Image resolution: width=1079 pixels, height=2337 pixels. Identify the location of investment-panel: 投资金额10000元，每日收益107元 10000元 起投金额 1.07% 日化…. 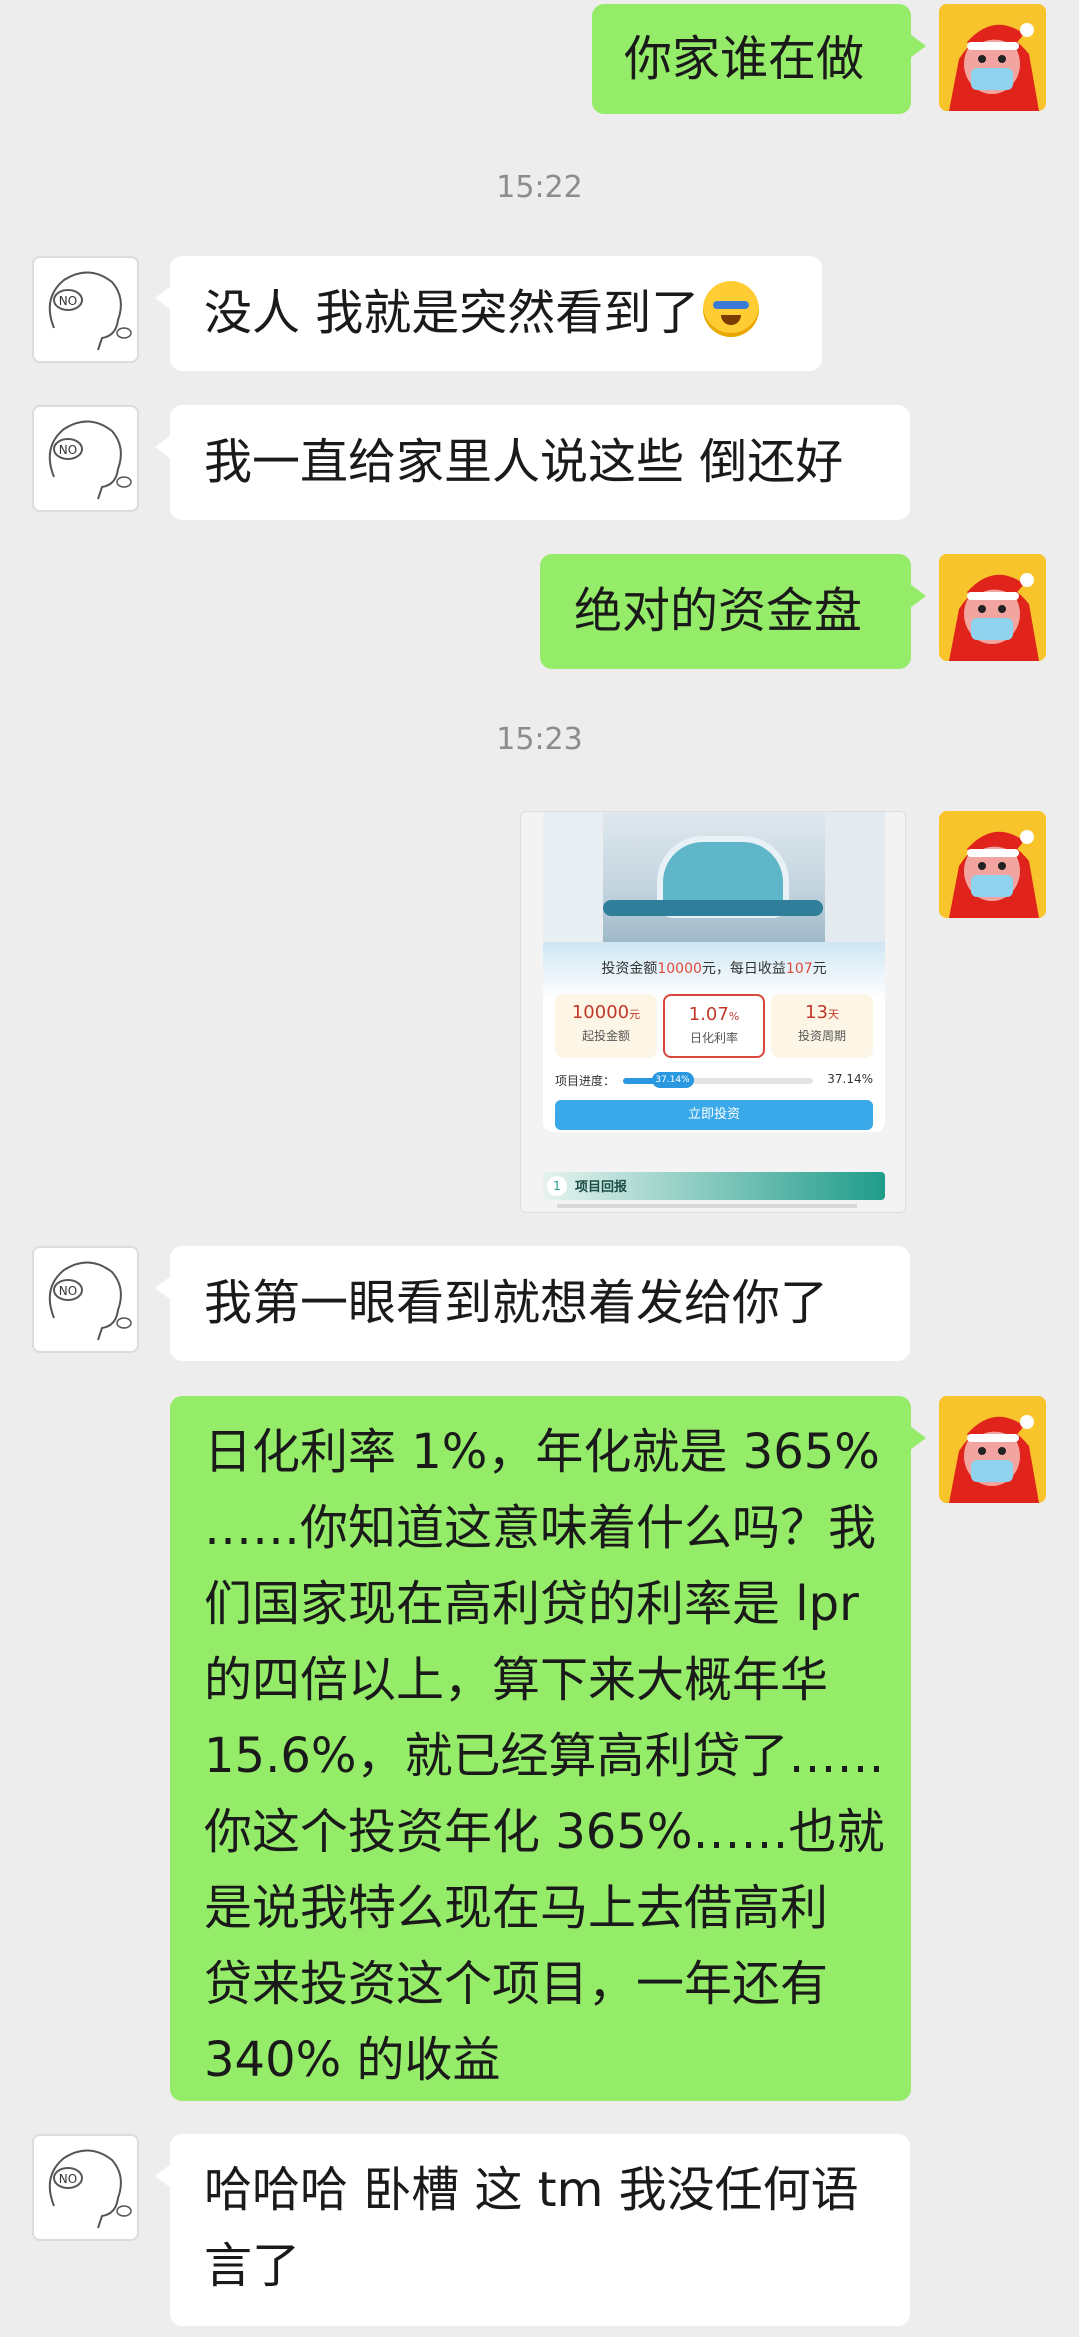
(714, 1037).